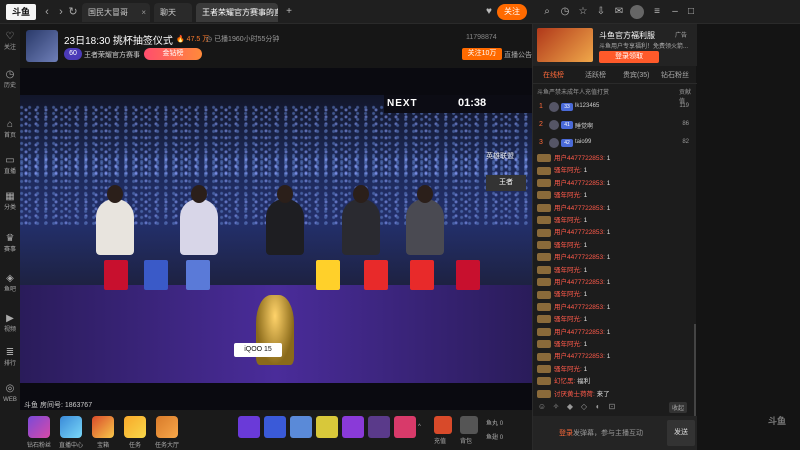 This screenshot has width=800, height=450. I want to click on sidebar-item-history: ◷ 历史, so click(10, 83).